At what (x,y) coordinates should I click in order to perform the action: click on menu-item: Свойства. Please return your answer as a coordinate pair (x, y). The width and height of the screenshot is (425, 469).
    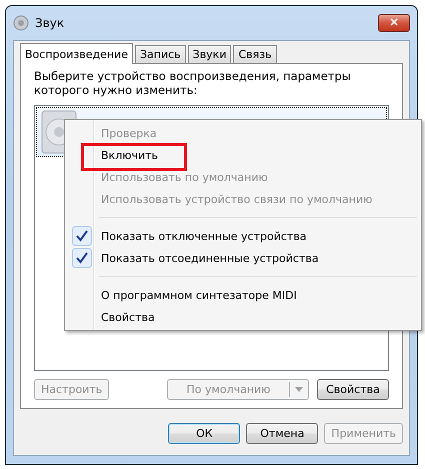
    Looking at the image, I should click on (128, 317).